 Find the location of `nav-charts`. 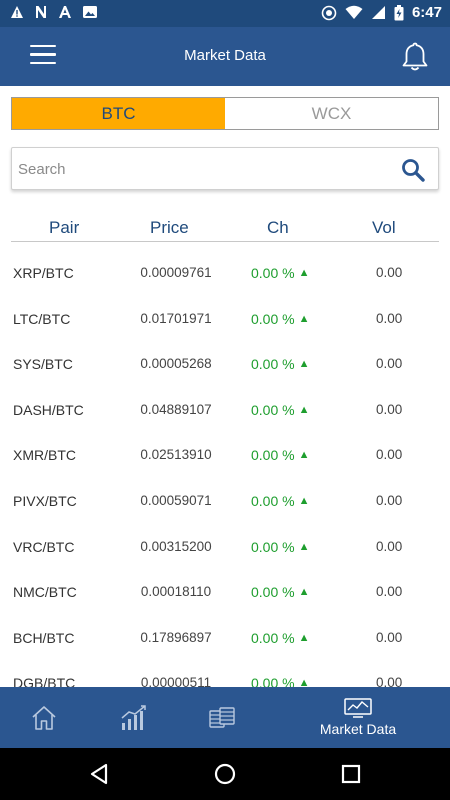

nav-charts is located at coordinates (134, 717).